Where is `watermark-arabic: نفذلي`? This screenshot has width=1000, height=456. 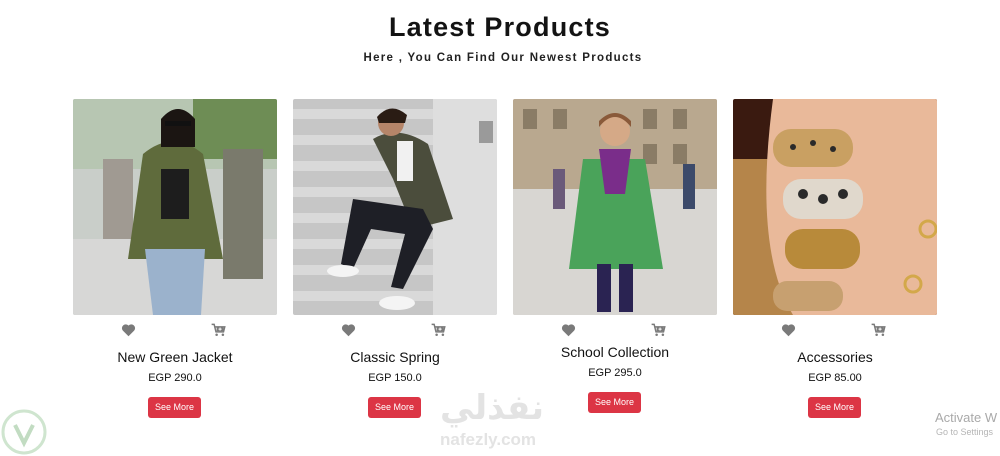 watermark-arabic: نفذلي is located at coordinates (492, 408).